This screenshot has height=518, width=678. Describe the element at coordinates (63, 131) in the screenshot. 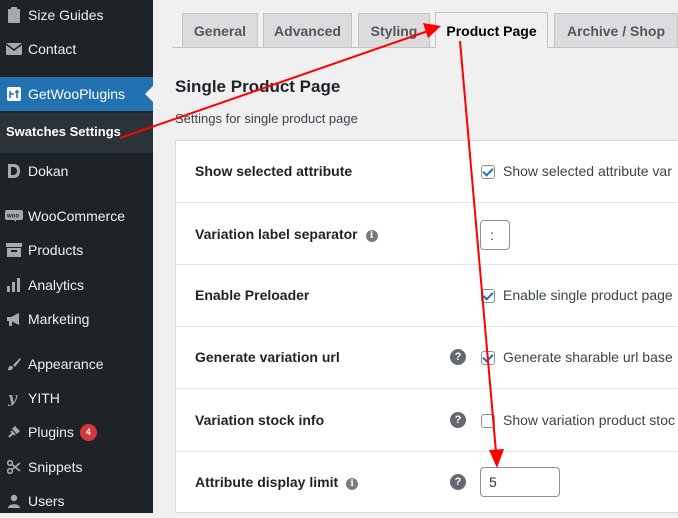

I see `submenu-item-swatches-settings: Swatches Settings` at that location.